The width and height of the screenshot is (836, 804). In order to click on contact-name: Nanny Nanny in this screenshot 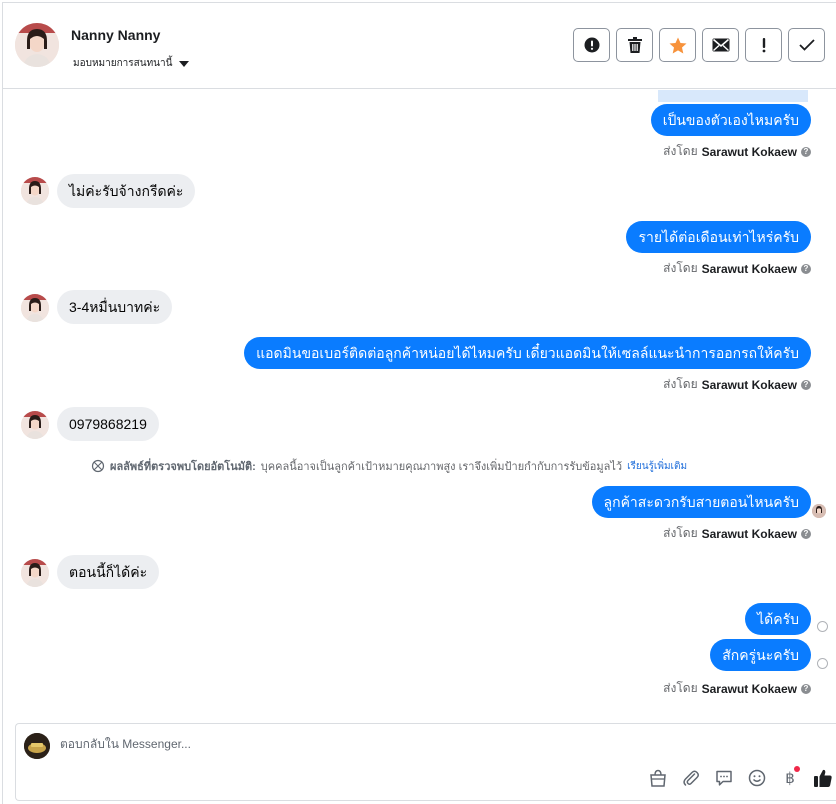, I will do `click(115, 35)`.